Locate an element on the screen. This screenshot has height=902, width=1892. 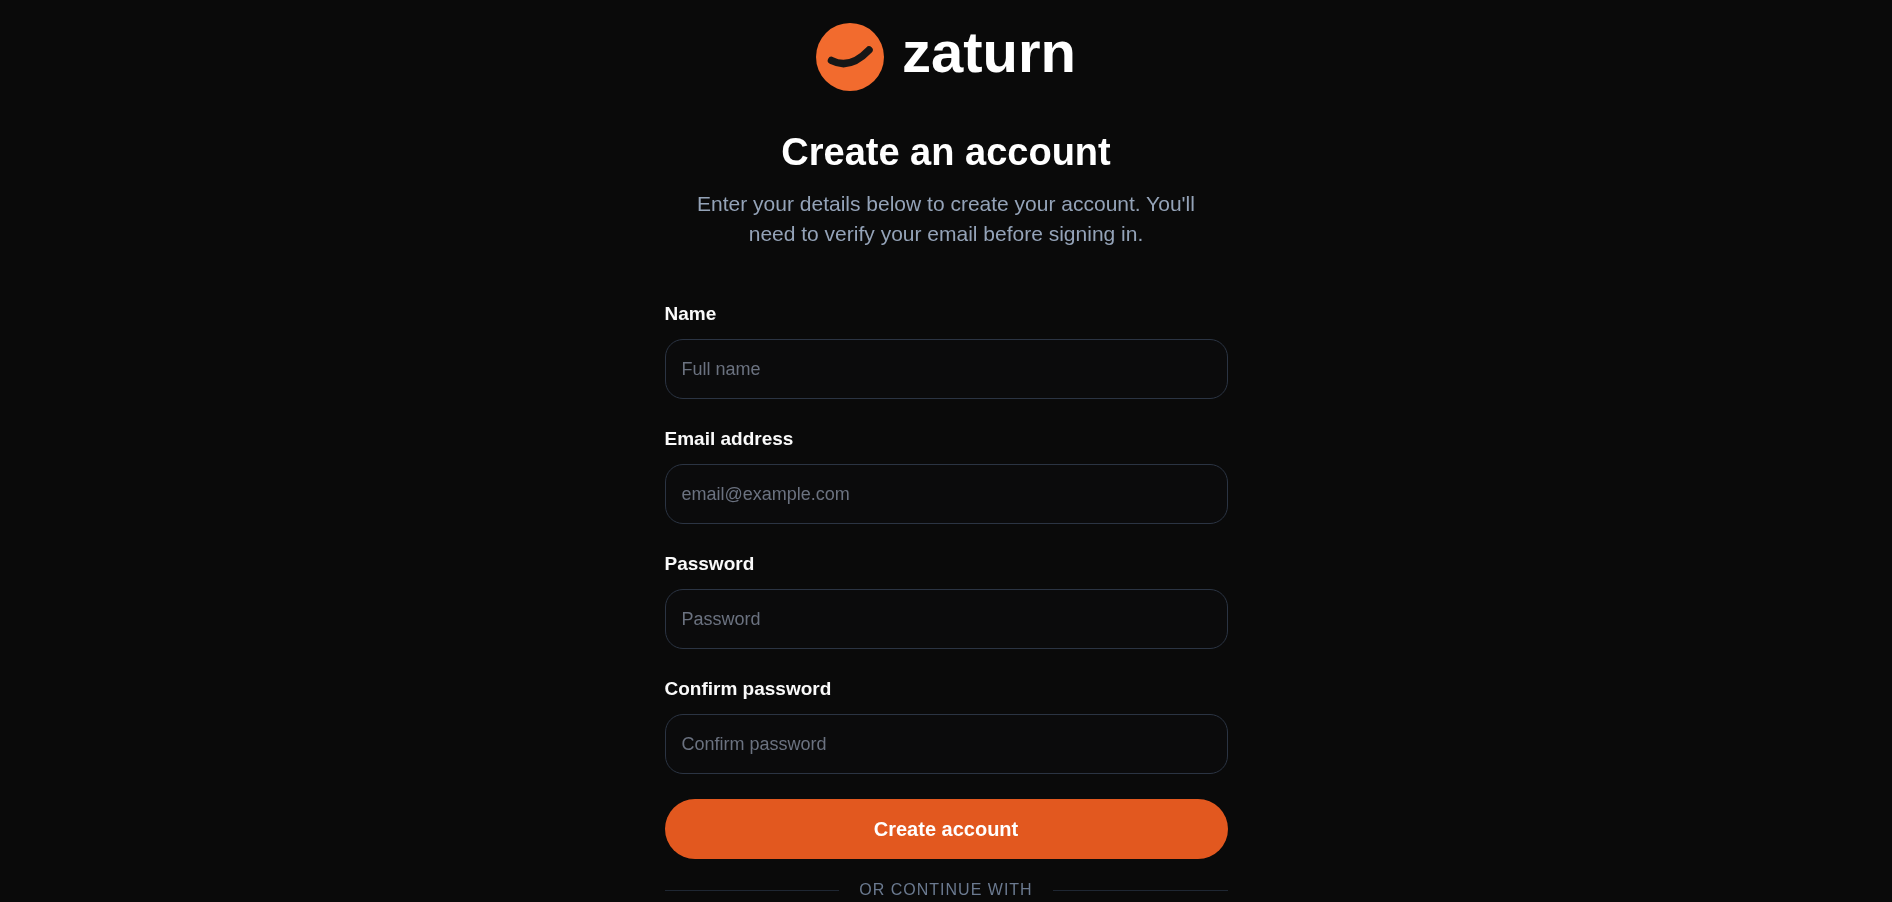
create-account-button: Create account is located at coordinates (946, 829).